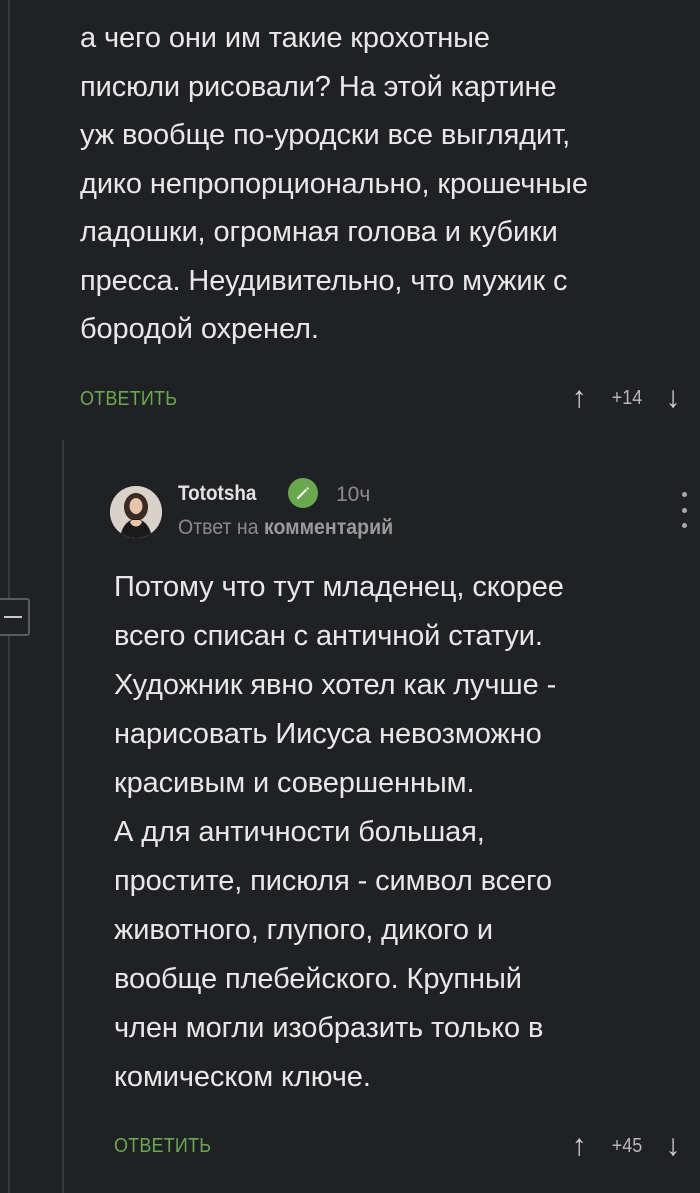  I want to click on timestamp: 10ч, so click(353, 494).